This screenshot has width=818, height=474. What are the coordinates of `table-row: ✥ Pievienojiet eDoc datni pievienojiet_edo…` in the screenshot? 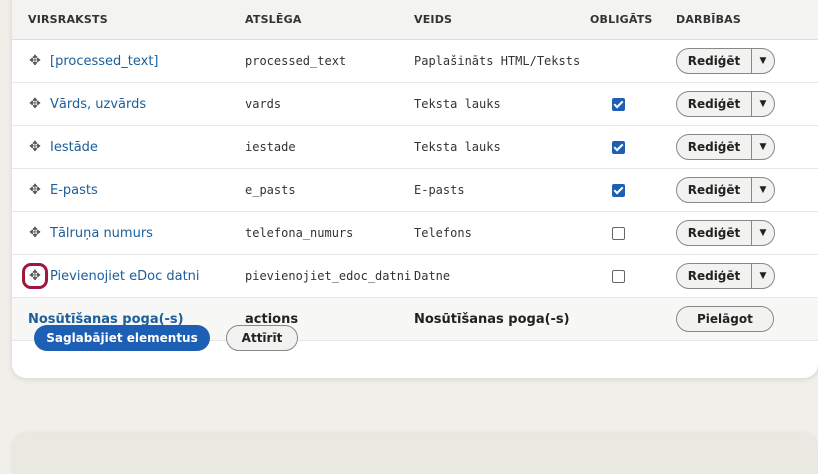 It's located at (415, 276).